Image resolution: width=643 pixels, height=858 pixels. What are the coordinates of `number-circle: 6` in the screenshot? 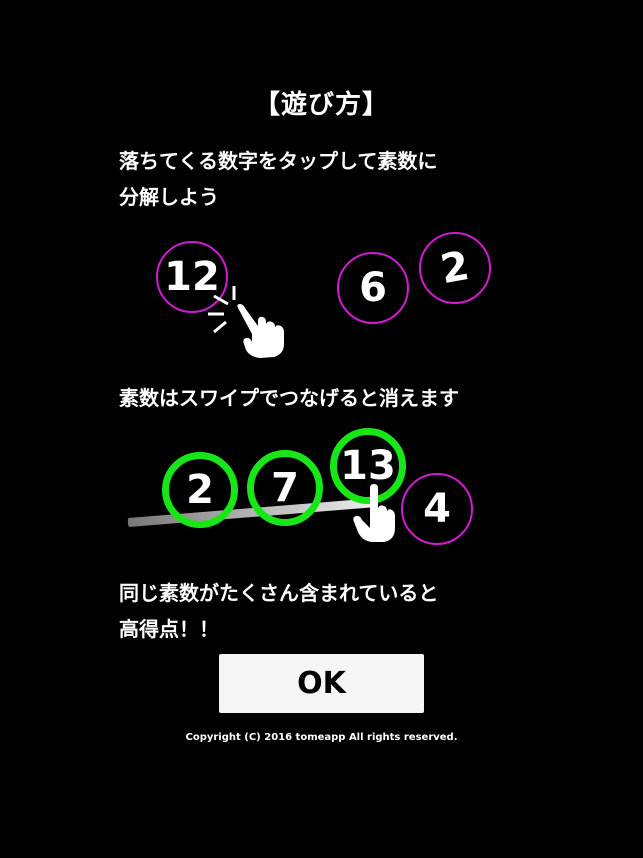 It's located at (373, 288).